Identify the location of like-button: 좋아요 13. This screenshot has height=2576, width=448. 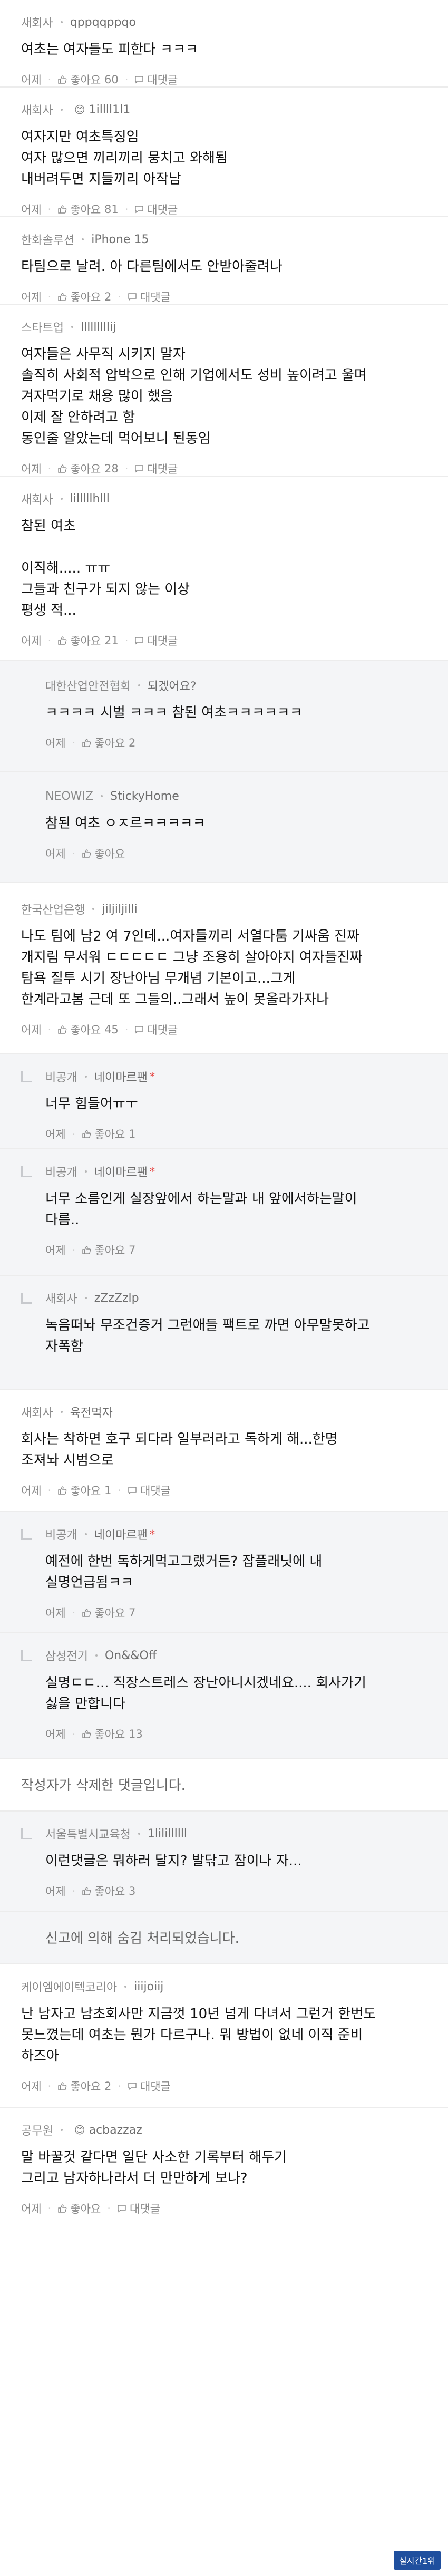
(113, 1734).